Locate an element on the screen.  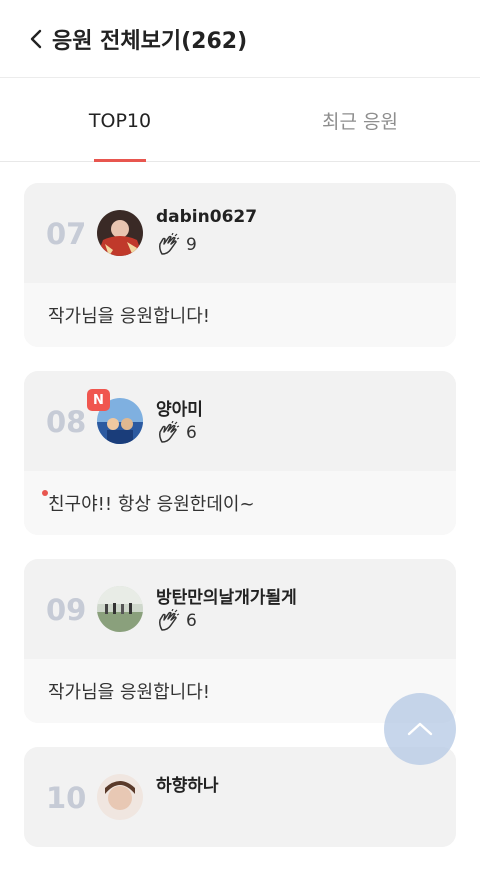
tab-recent: 최근 응원 is located at coordinates (360, 120).